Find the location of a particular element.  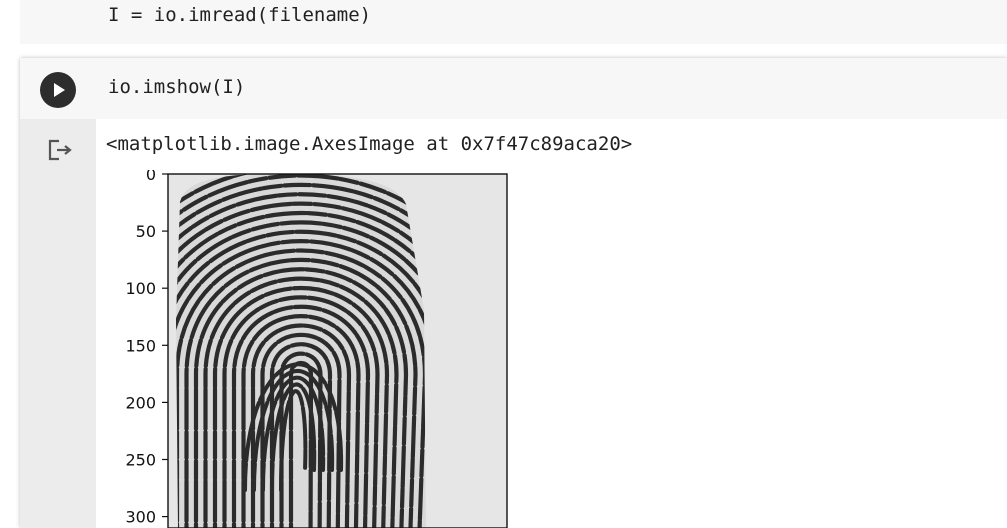

cell-code-editor: io.imshow(I) is located at coordinates (176, 87).